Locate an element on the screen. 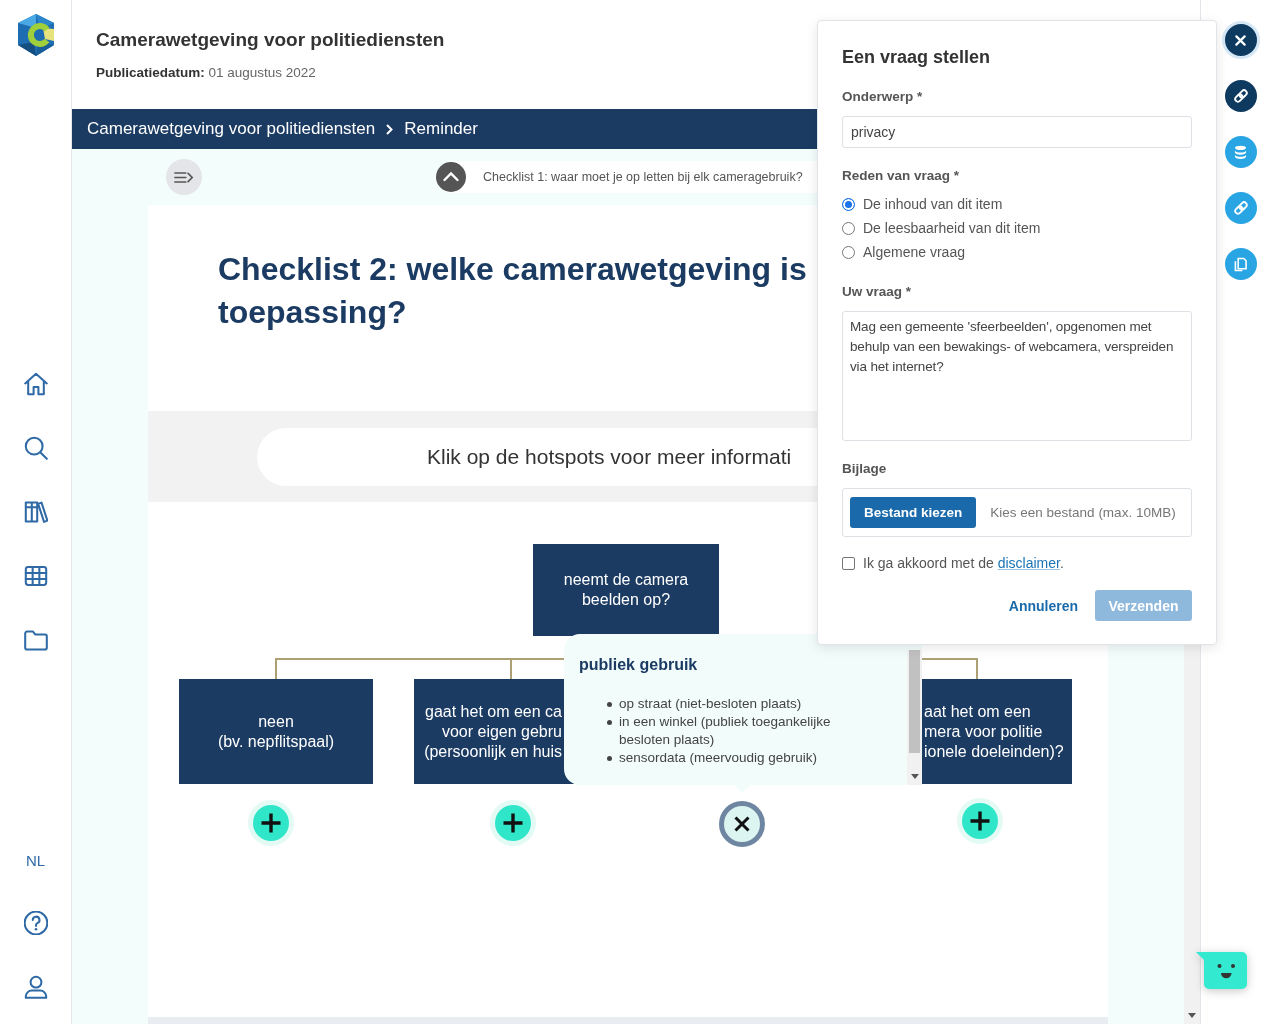 Image resolution: width=1280 pixels, height=1024 pixels. field-label: Onderwerp * is located at coordinates (882, 97).